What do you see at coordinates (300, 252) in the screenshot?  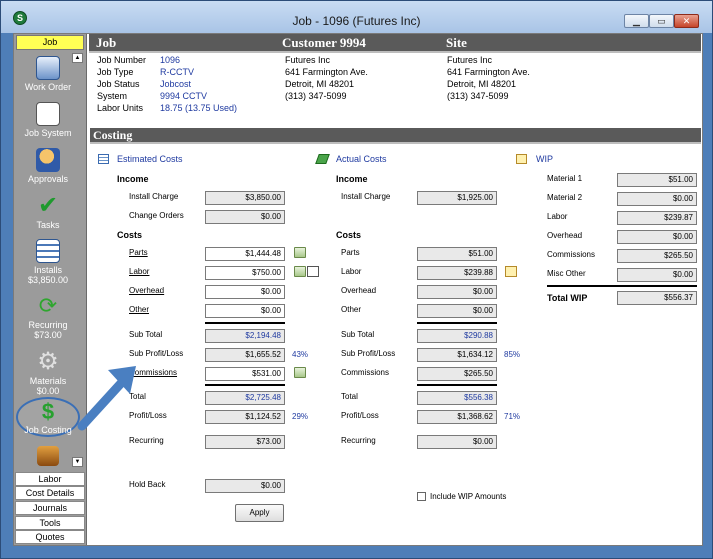 I see `parts-calculator-icon` at bounding box center [300, 252].